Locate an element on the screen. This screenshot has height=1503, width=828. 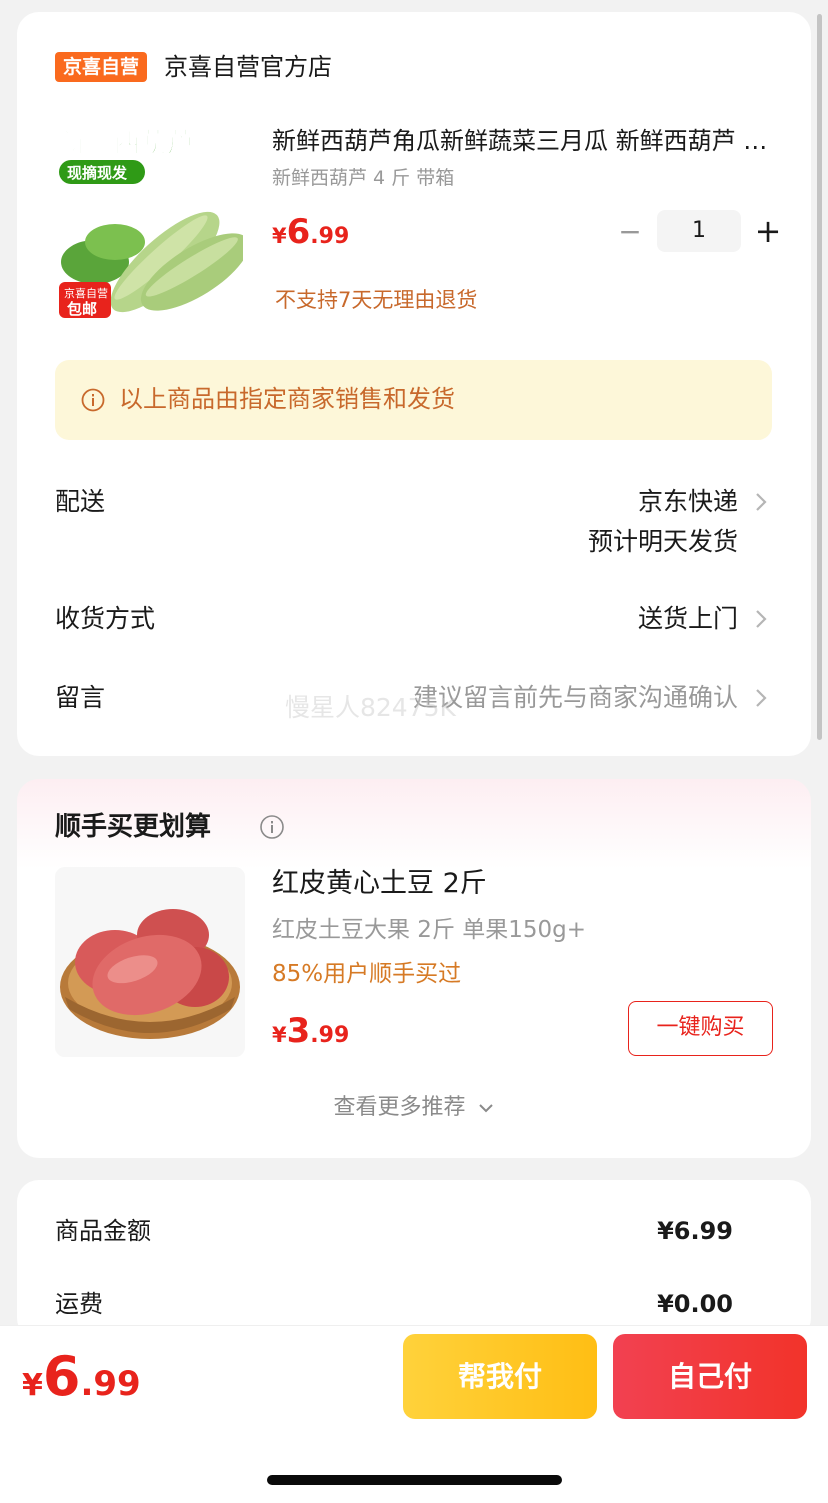
pay-myself-button: 自己付 is located at coordinates (710, 1376).